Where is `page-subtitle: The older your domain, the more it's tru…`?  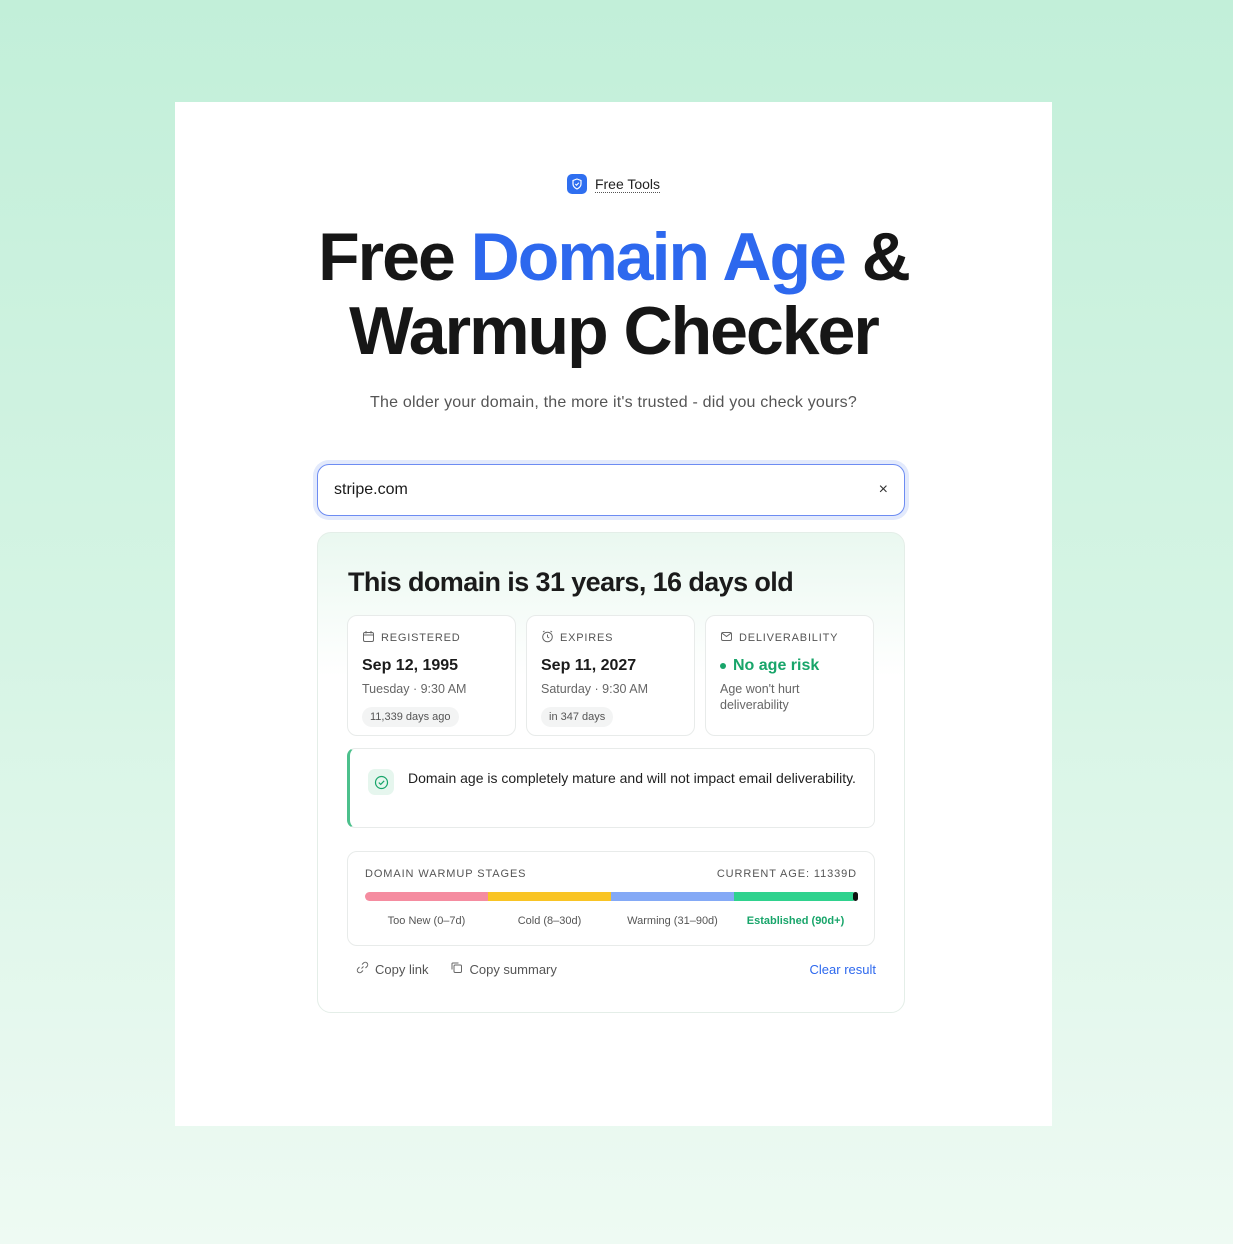 page-subtitle: The older your domain, the more it's tru… is located at coordinates (613, 402).